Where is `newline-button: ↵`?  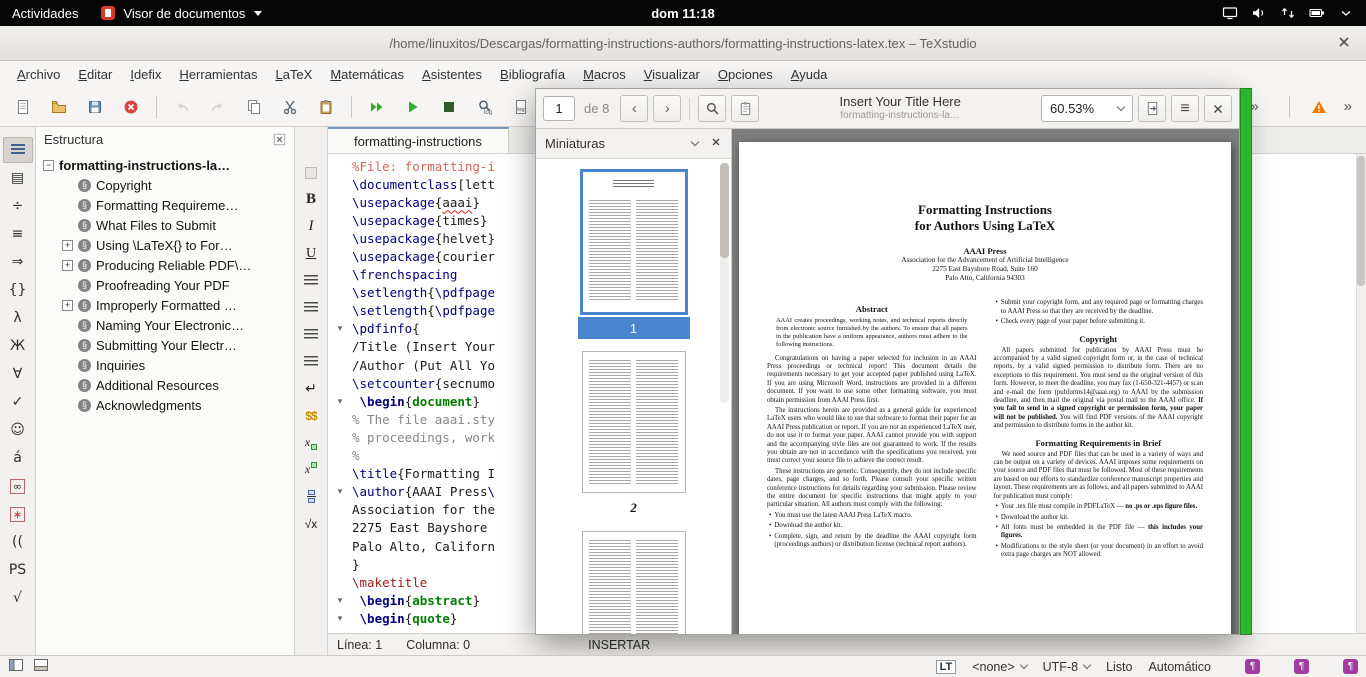
newline-button: ↵ is located at coordinates (311, 388).